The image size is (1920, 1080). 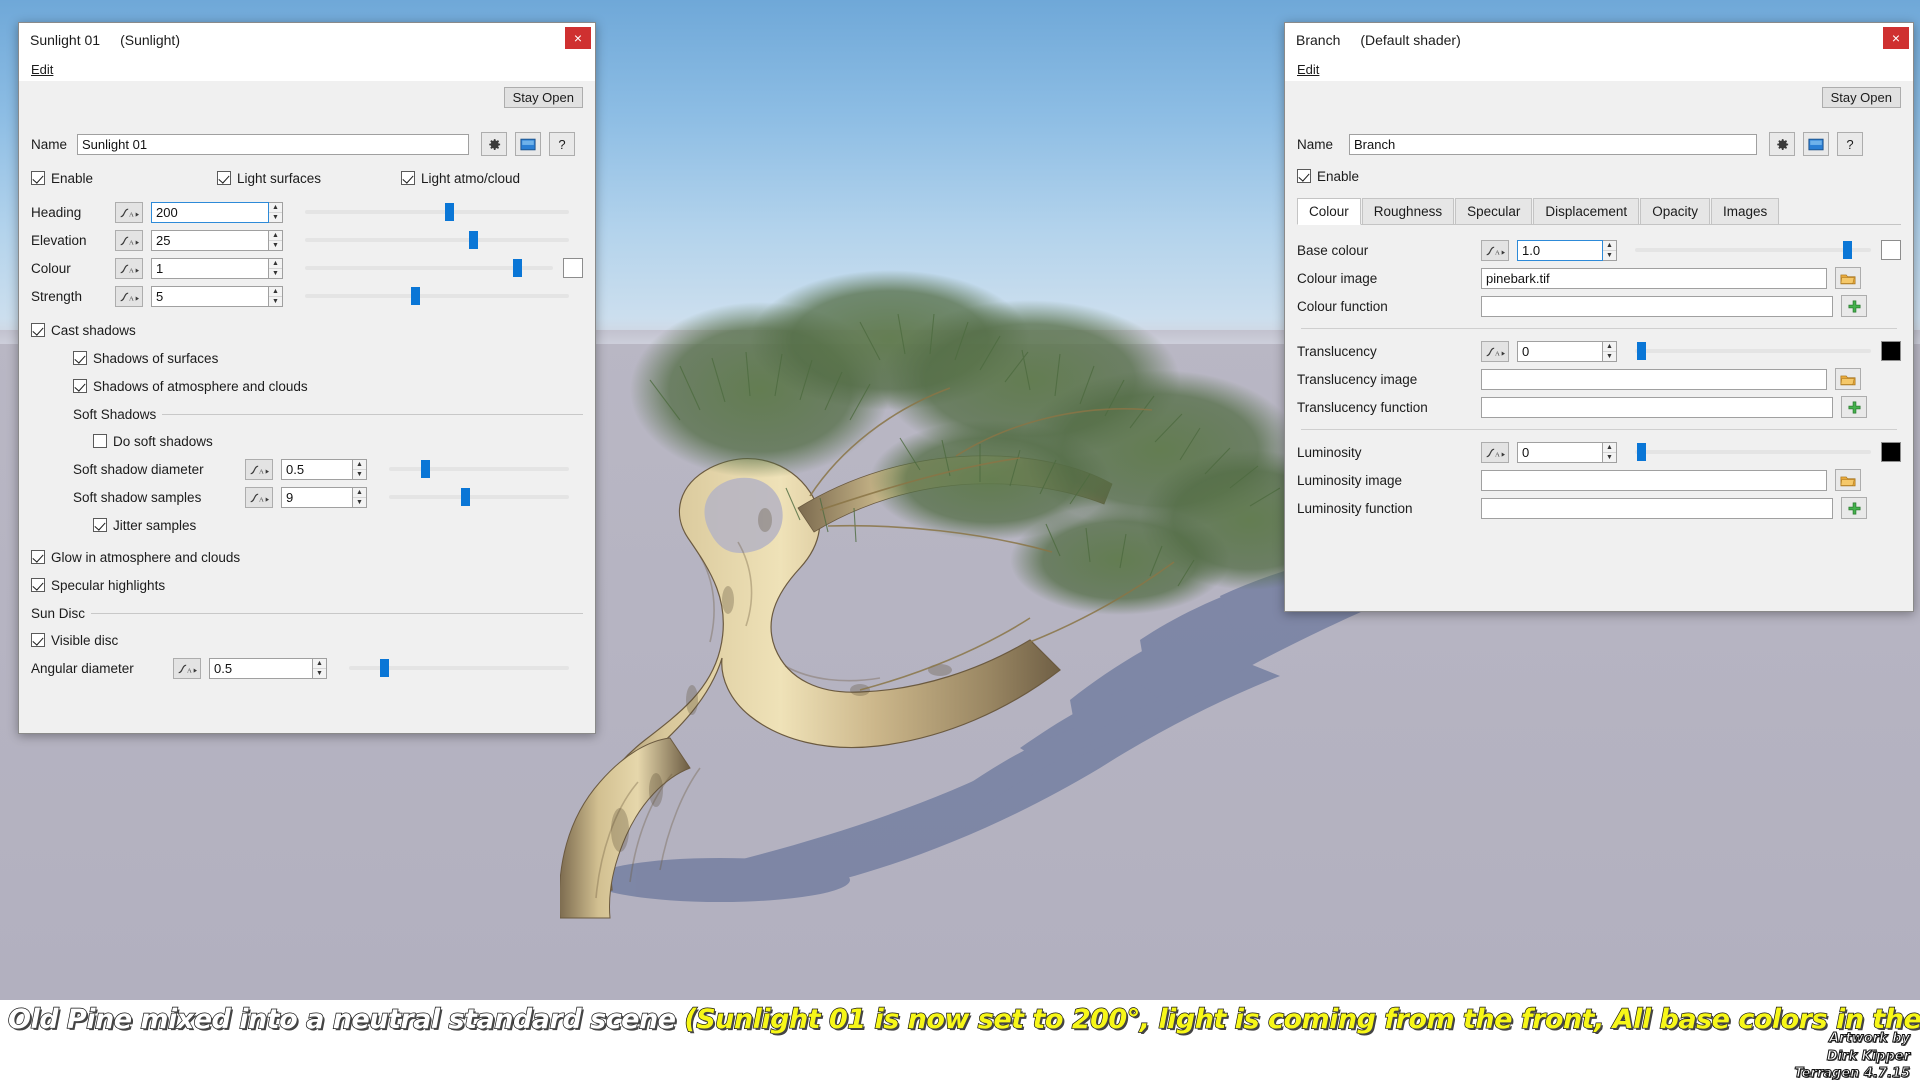 What do you see at coordinates (1610, 452) in the screenshot?
I see `luminosity-stepper: ▲ ▼` at bounding box center [1610, 452].